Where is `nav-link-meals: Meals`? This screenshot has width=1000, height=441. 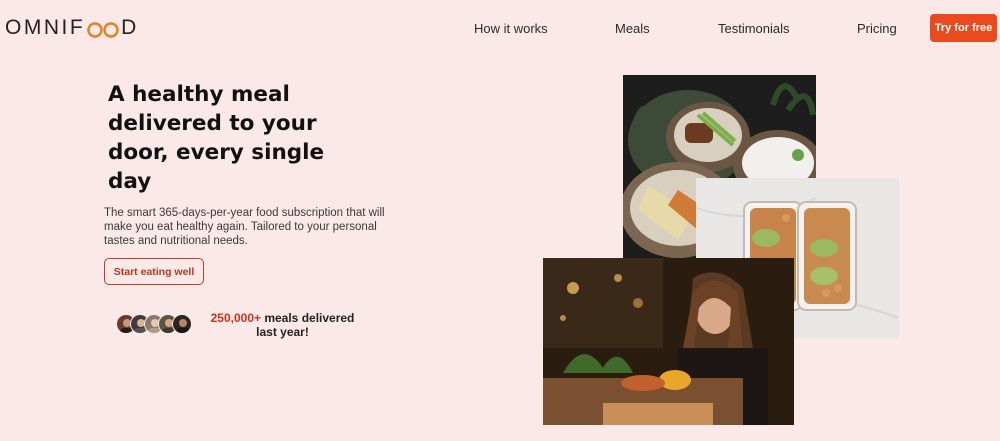 nav-link-meals: Meals is located at coordinates (632, 28).